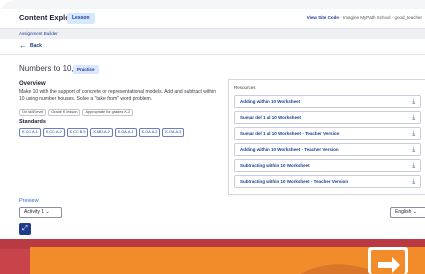 This screenshot has width=425, height=274. Describe the element at coordinates (81, 18) in the screenshot. I see `lesson-badge: Lesson` at that location.